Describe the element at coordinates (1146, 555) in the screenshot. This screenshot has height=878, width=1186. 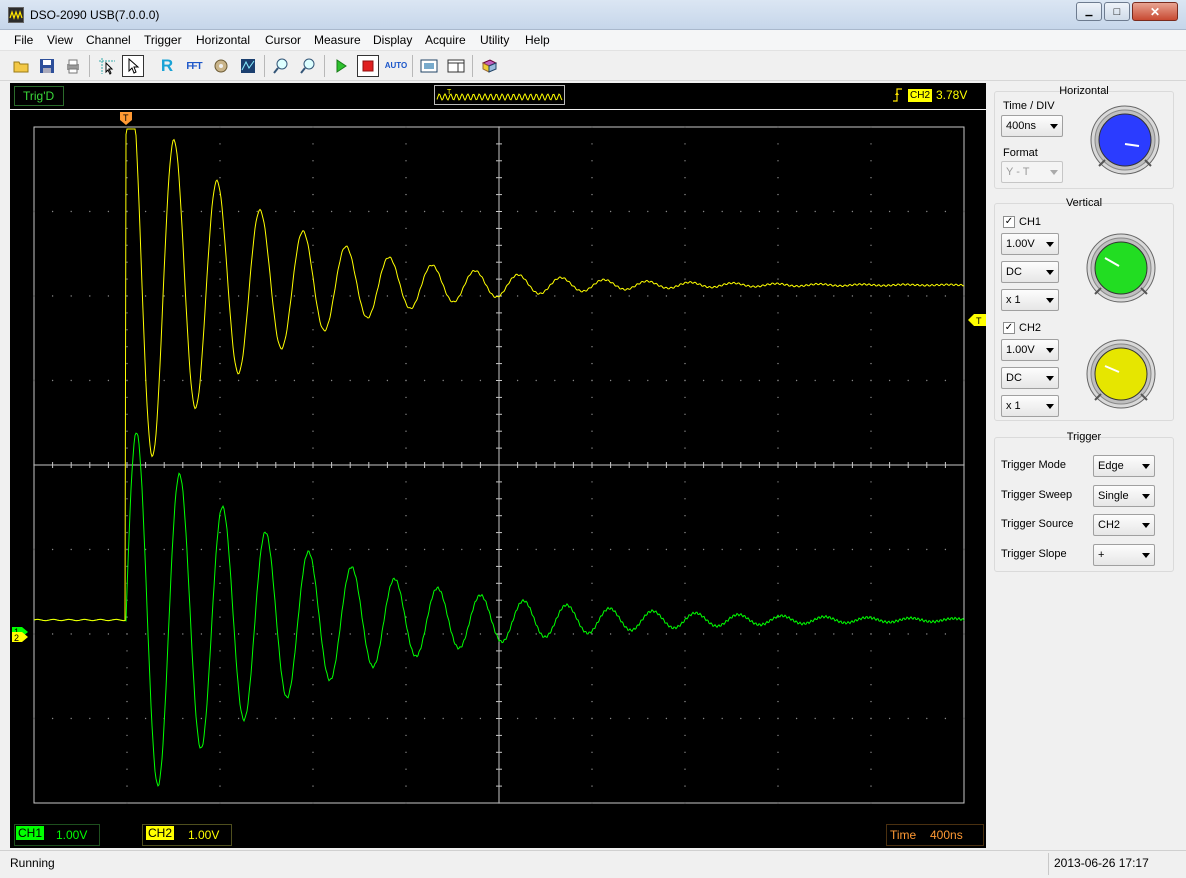
I see `chevron-down-icon` at that location.